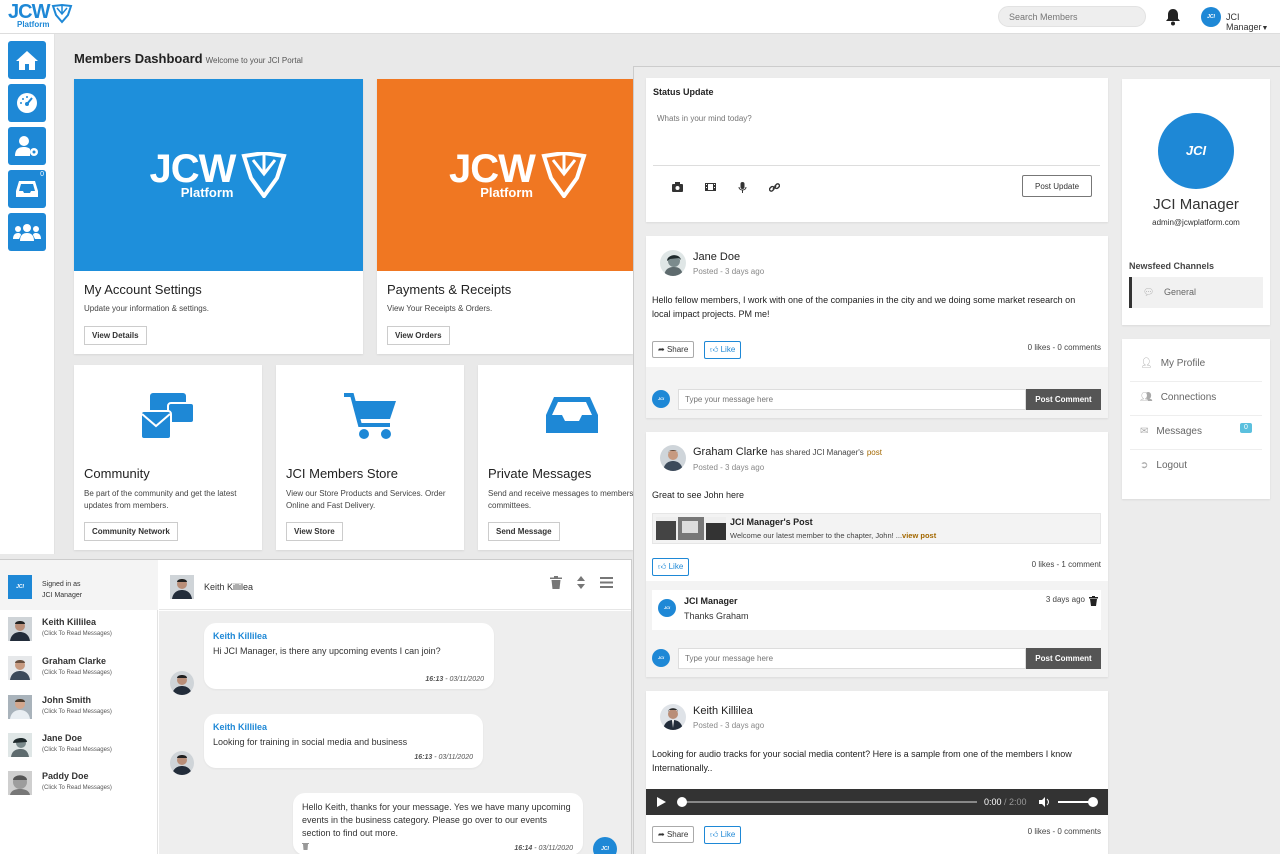 This screenshot has height=854, width=1280. What do you see at coordinates (774, 187) in the screenshot?
I see `link-icon` at bounding box center [774, 187].